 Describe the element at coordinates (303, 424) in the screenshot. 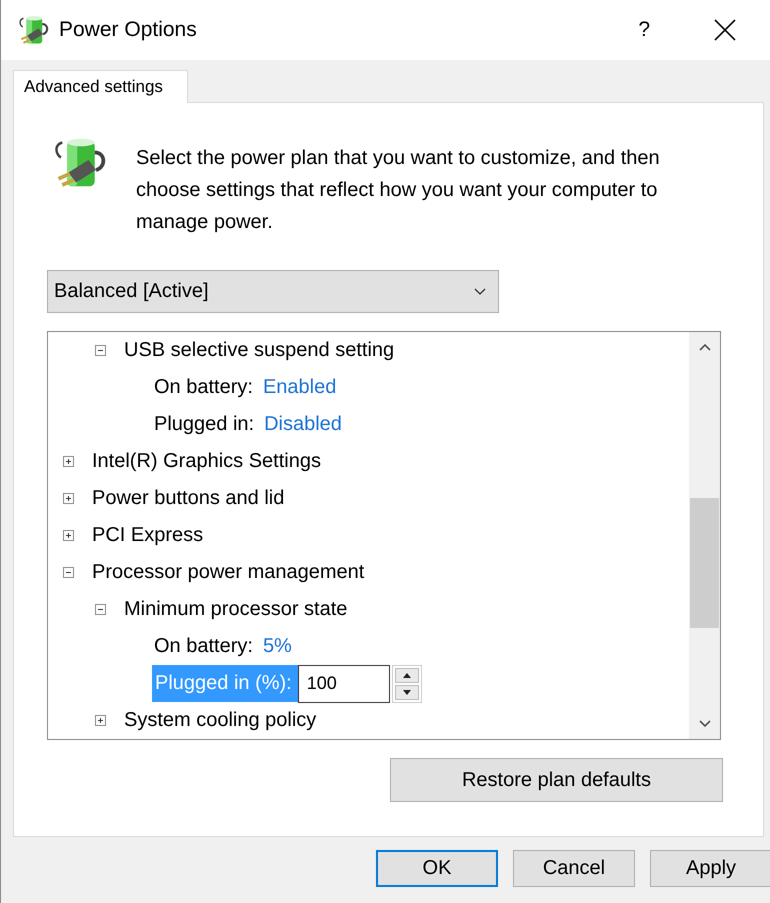

I see `setting-value-link: Disabled` at that location.